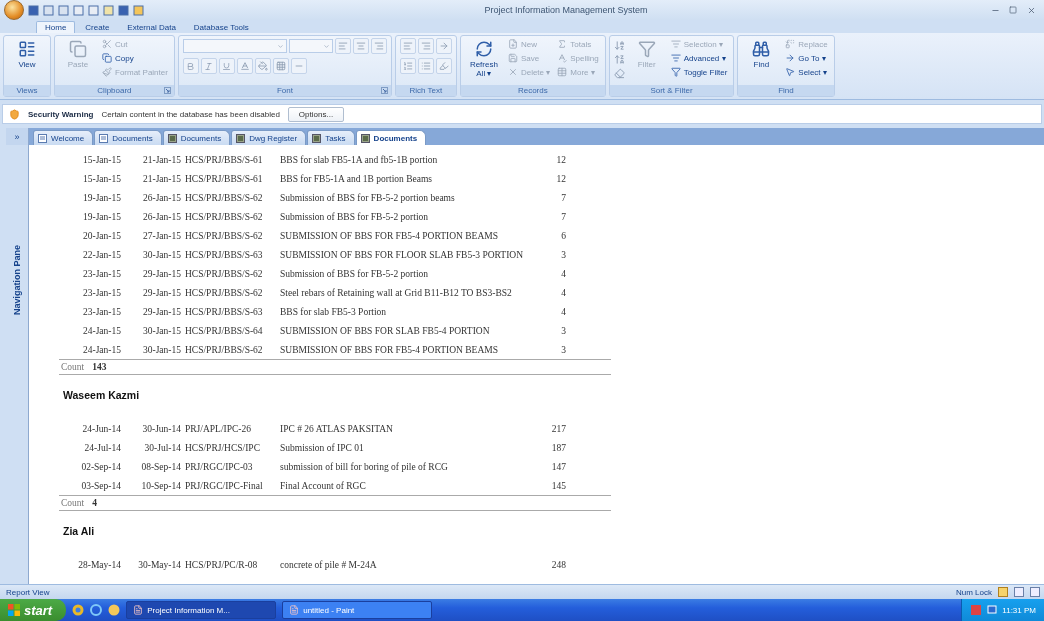 This screenshot has height=621, width=1044. Describe the element at coordinates (224, 330) in the screenshot. I see `report-cell-text: HCS/PRJ/BBS/S-64` at that location.